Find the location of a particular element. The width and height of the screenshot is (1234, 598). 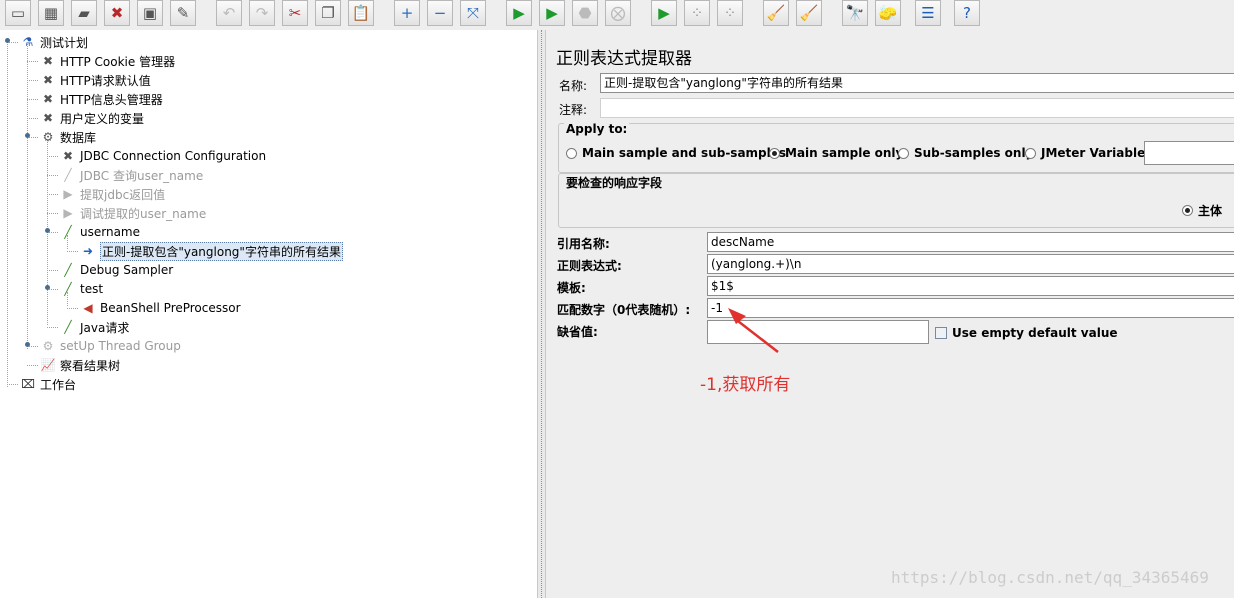

tree-node: ▶ 调试提取的user_name is located at coordinates (133, 213).